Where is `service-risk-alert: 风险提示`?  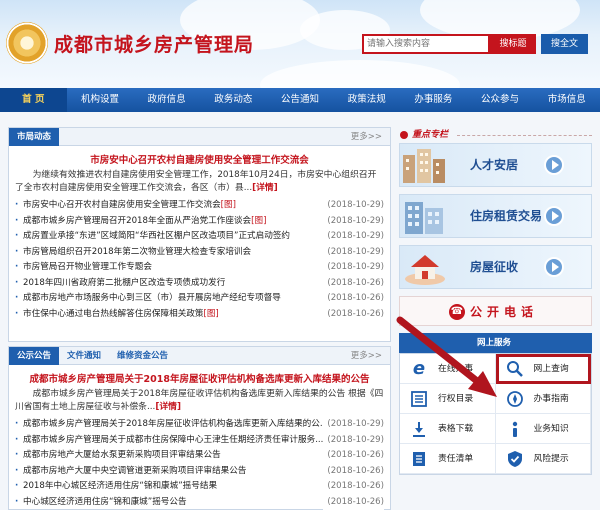 service-risk-alert: 风险提示 is located at coordinates (543, 459).